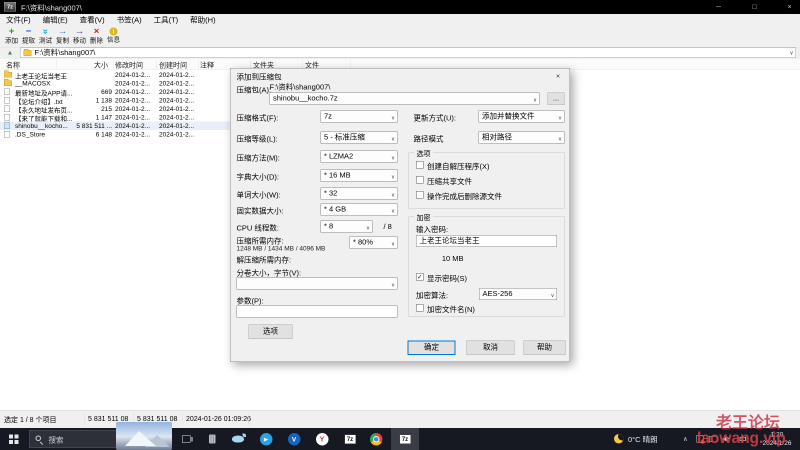  What do you see at coordinates (521, 137) in the screenshot?
I see `path-mode-combo: 相对路径 ∨` at bounding box center [521, 137].